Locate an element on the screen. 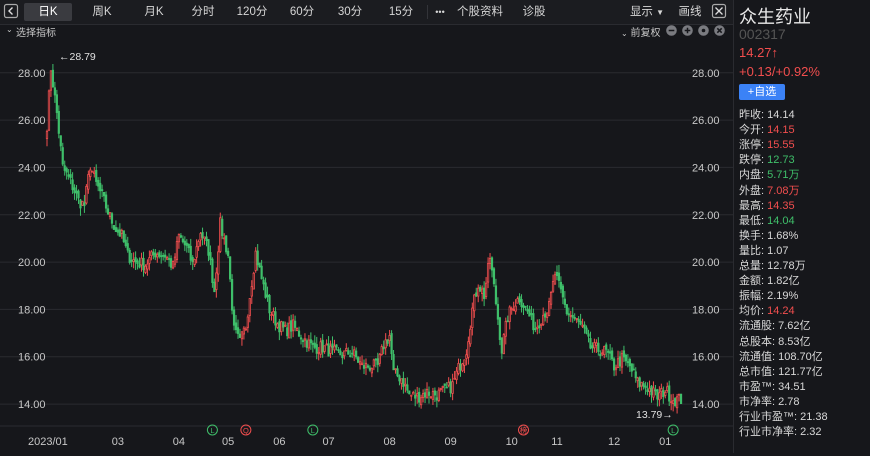  zoom-out-icon is located at coordinates (671, 32).